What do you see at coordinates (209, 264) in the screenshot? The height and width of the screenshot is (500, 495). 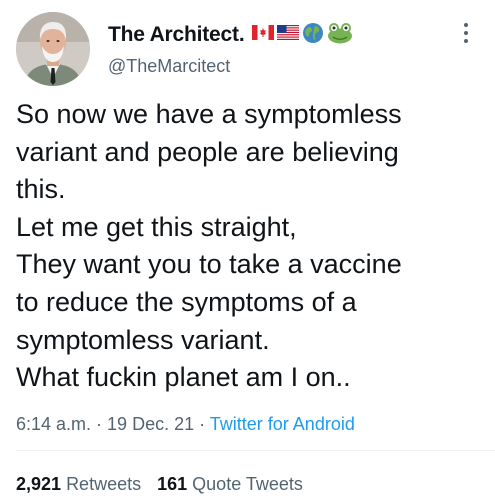 I see `tweet-text-line: They want you to take a vaccine` at bounding box center [209, 264].